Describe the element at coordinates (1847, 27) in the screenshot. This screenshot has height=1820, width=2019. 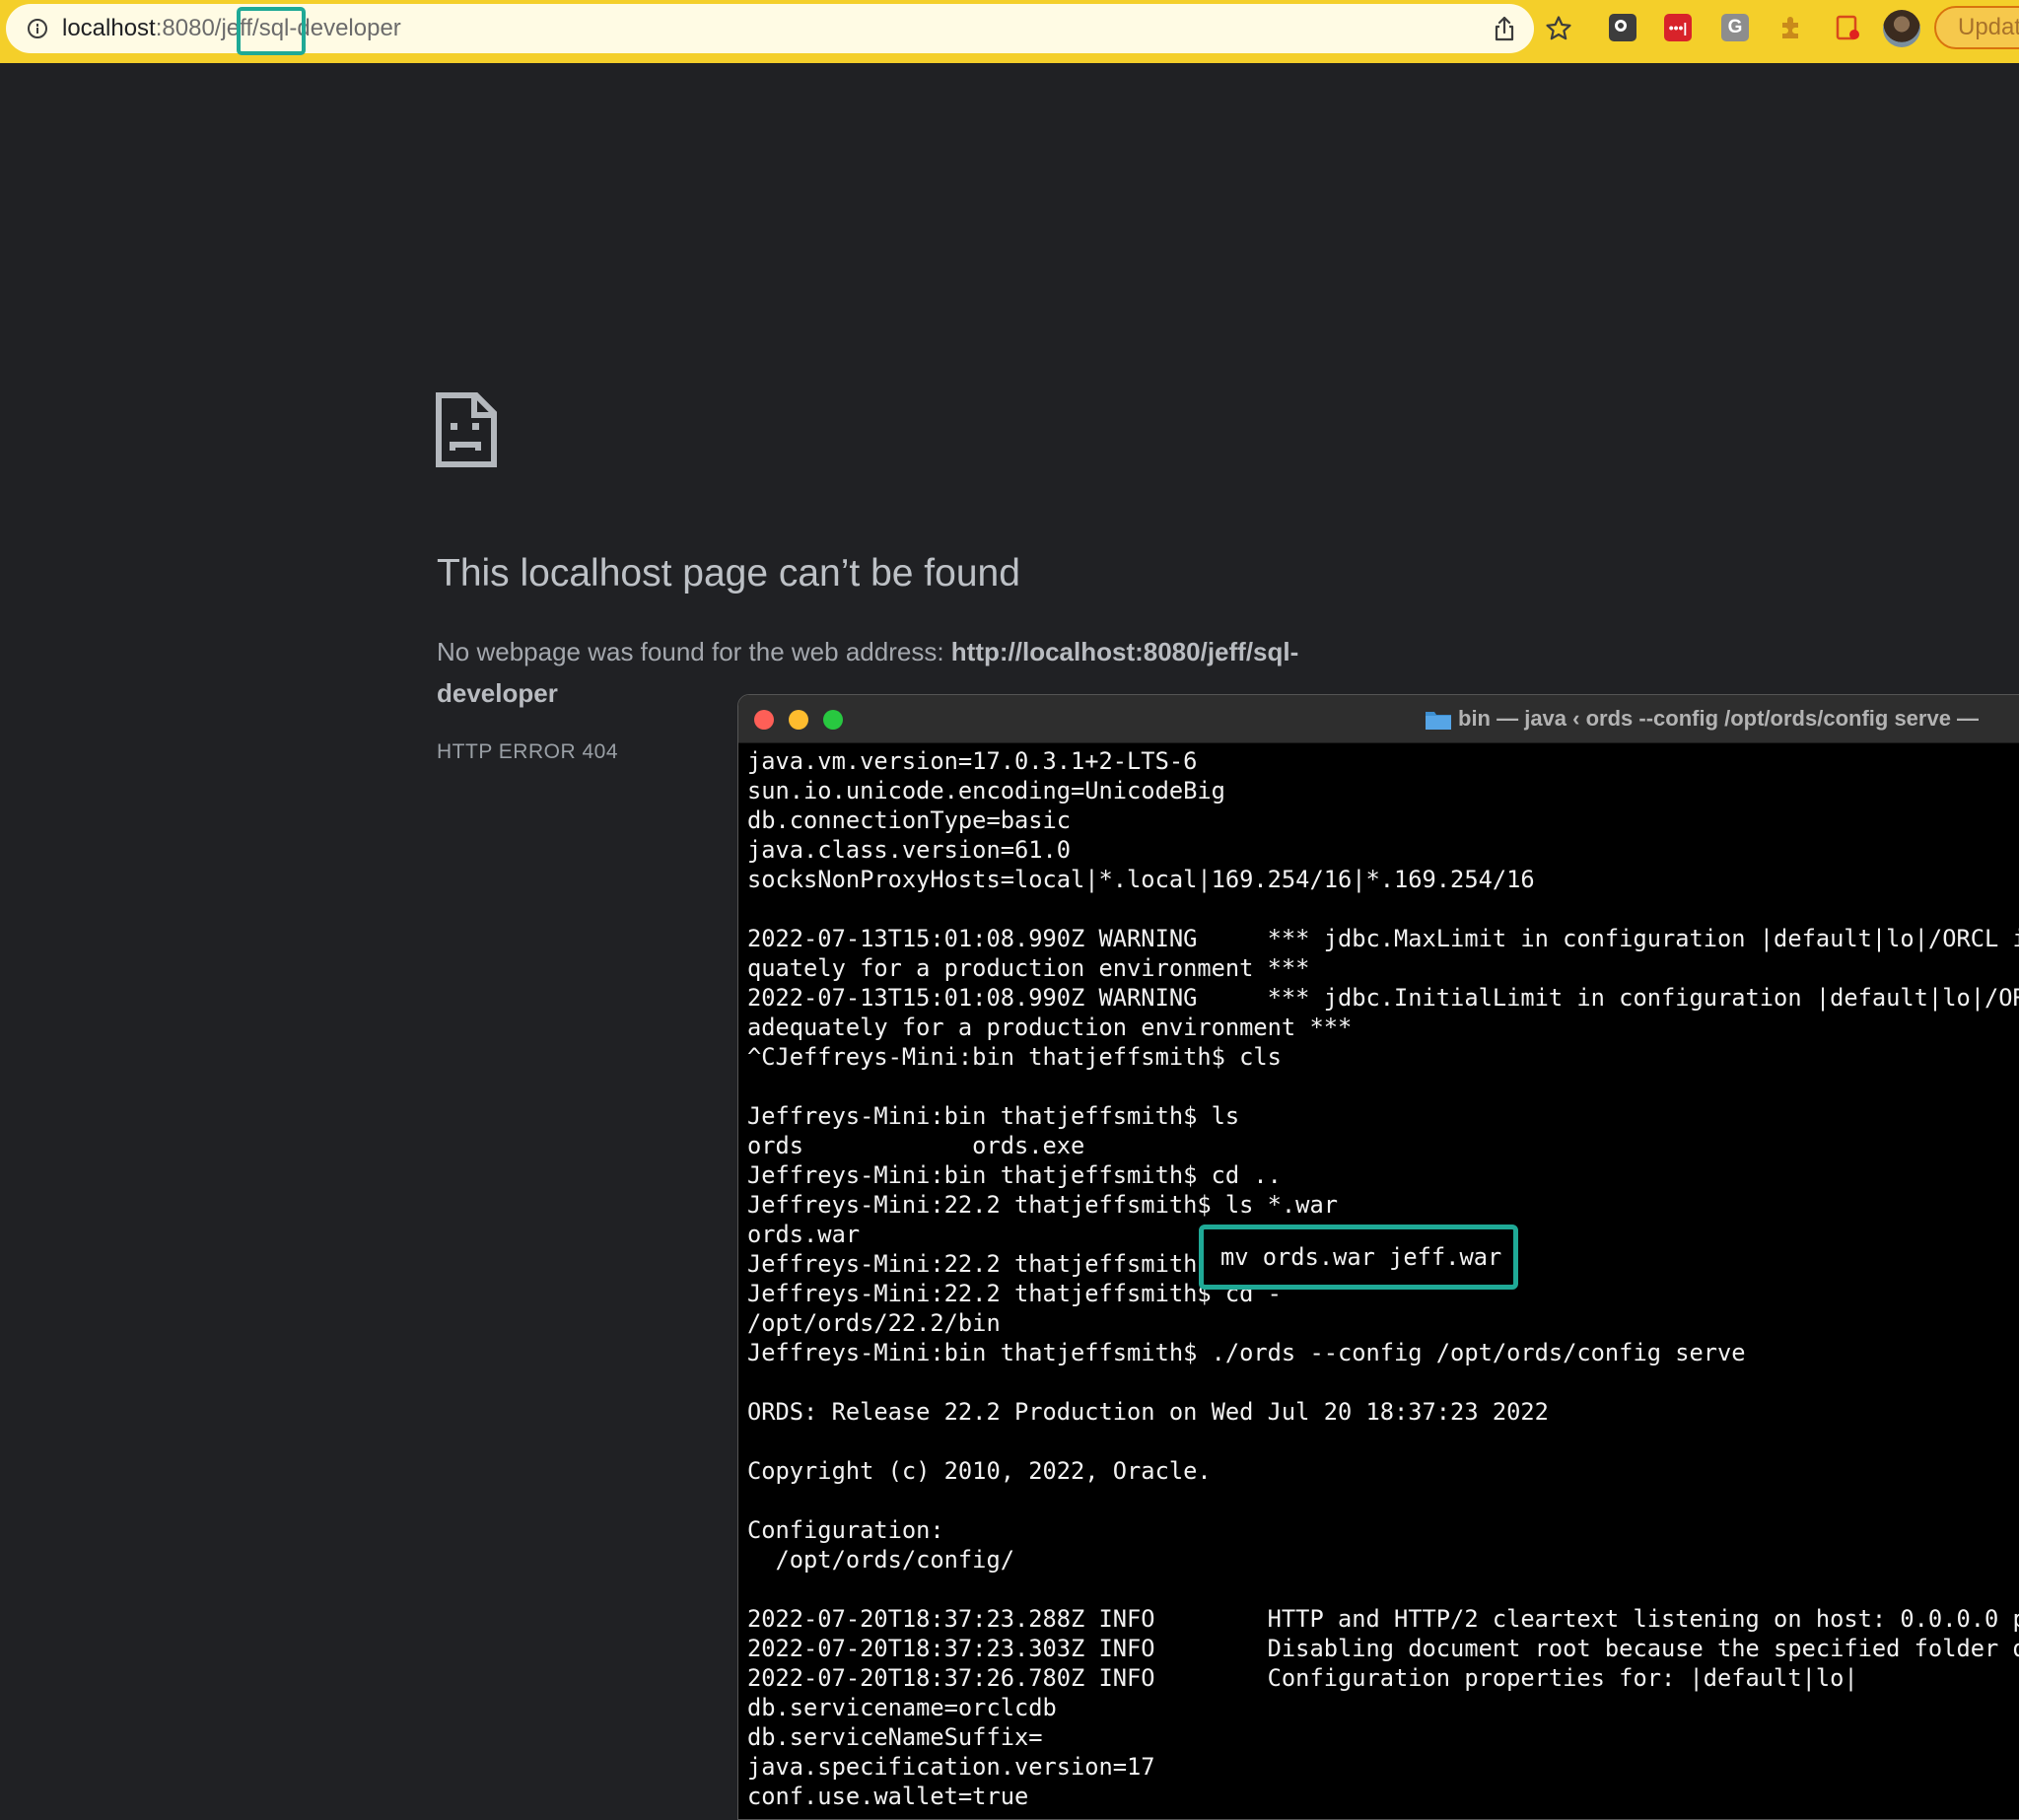
I see `reading-list-icon` at that location.